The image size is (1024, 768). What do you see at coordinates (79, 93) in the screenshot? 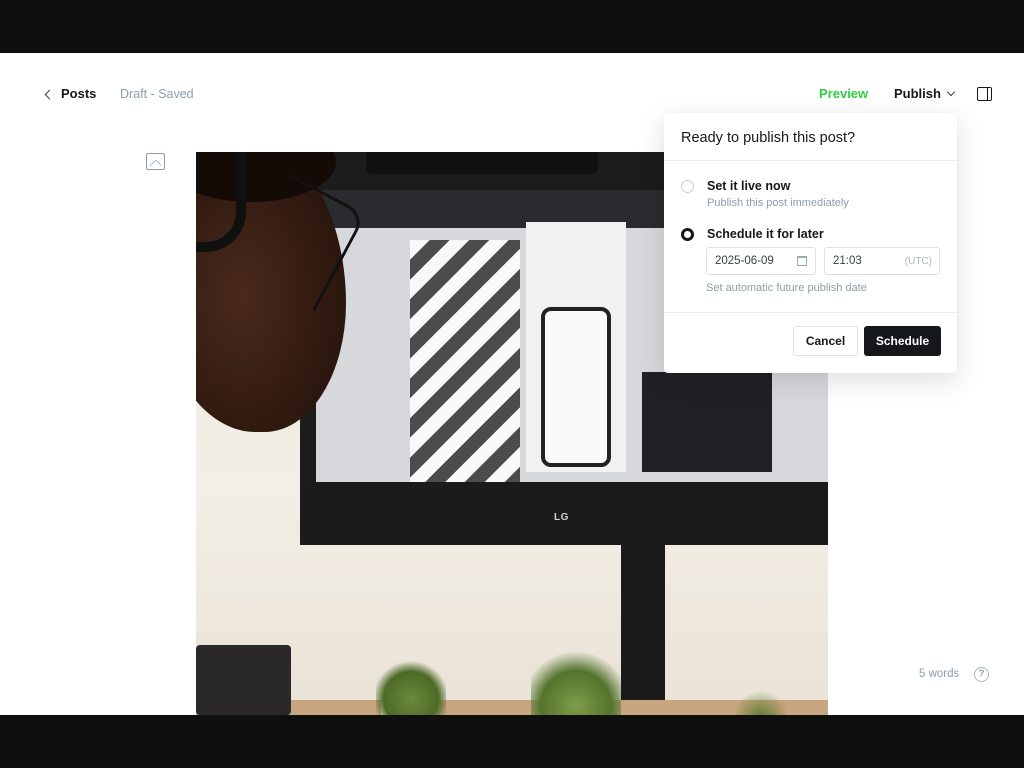
I see `back-label: Posts` at bounding box center [79, 93].